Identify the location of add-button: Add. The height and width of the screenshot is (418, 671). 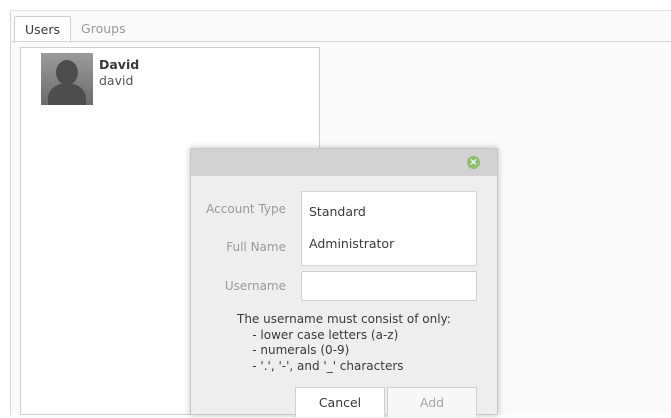
(432, 402).